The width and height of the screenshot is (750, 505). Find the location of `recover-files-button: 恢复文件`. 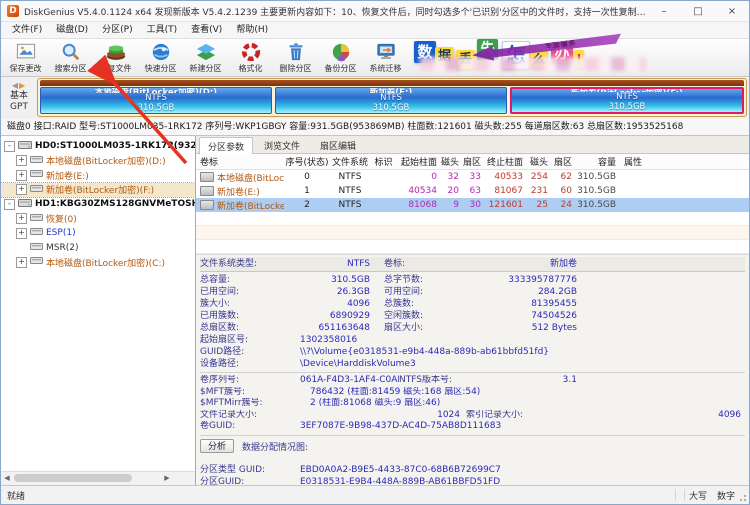

recover-files-button: 恢复文件 is located at coordinates (115, 57).